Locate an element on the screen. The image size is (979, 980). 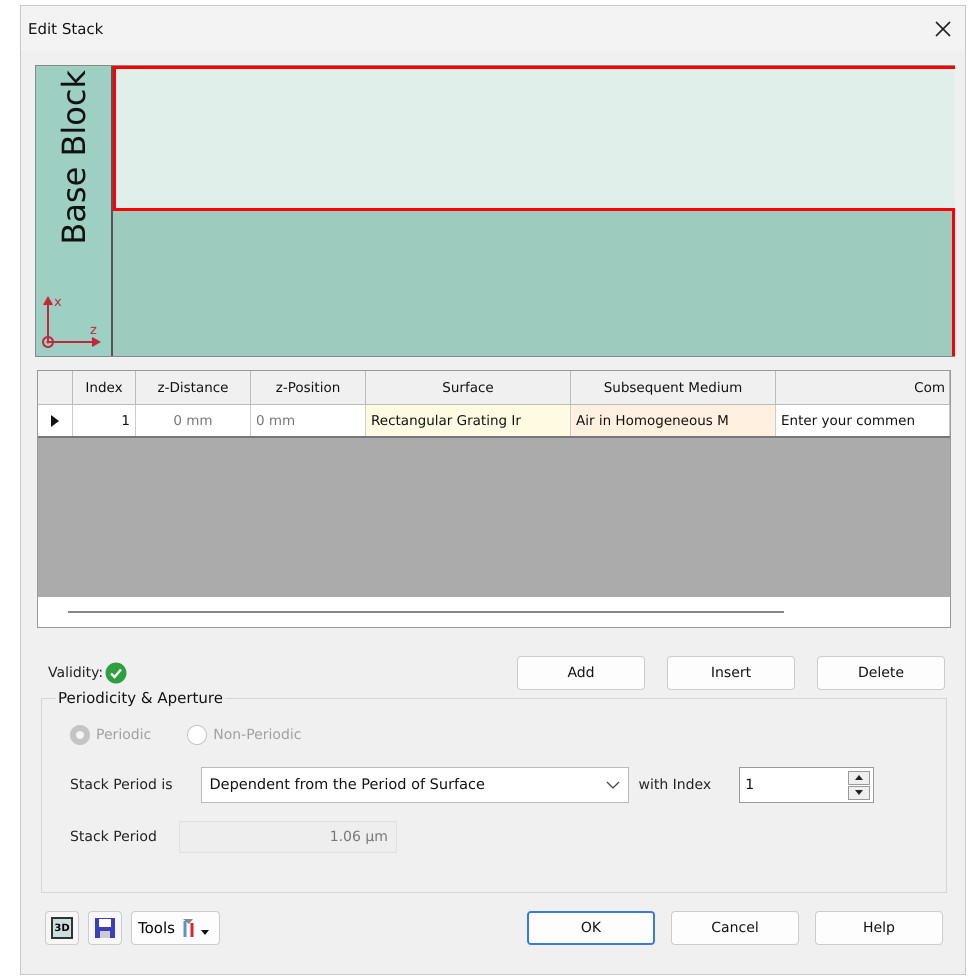
dialog-button: Cancel is located at coordinates (735, 928).